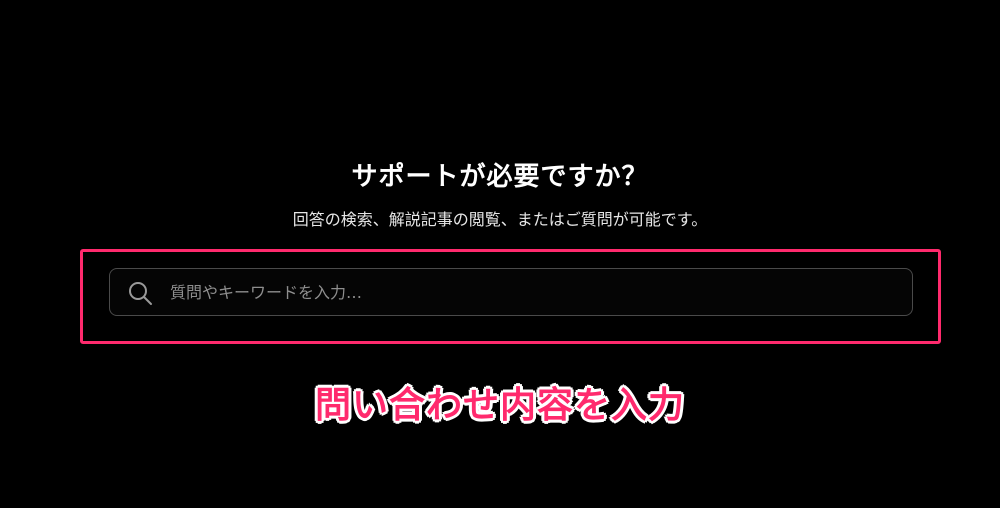  Describe the element at coordinates (535, 292) in the screenshot. I see `search-input` at that location.